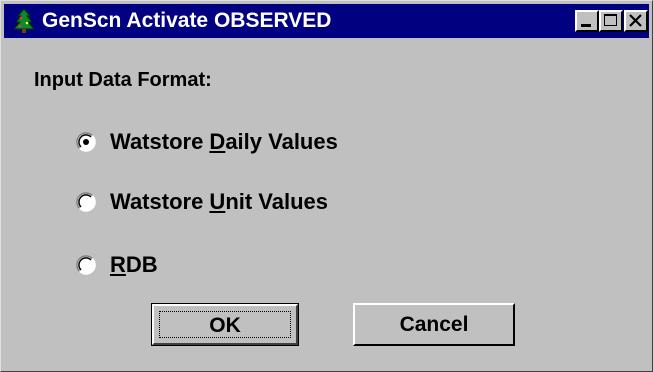 Image resolution: width=653 pixels, height=372 pixels. Describe the element at coordinates (434, 324) in the screenshot. I see `cancel-button: Cancel` at that location.